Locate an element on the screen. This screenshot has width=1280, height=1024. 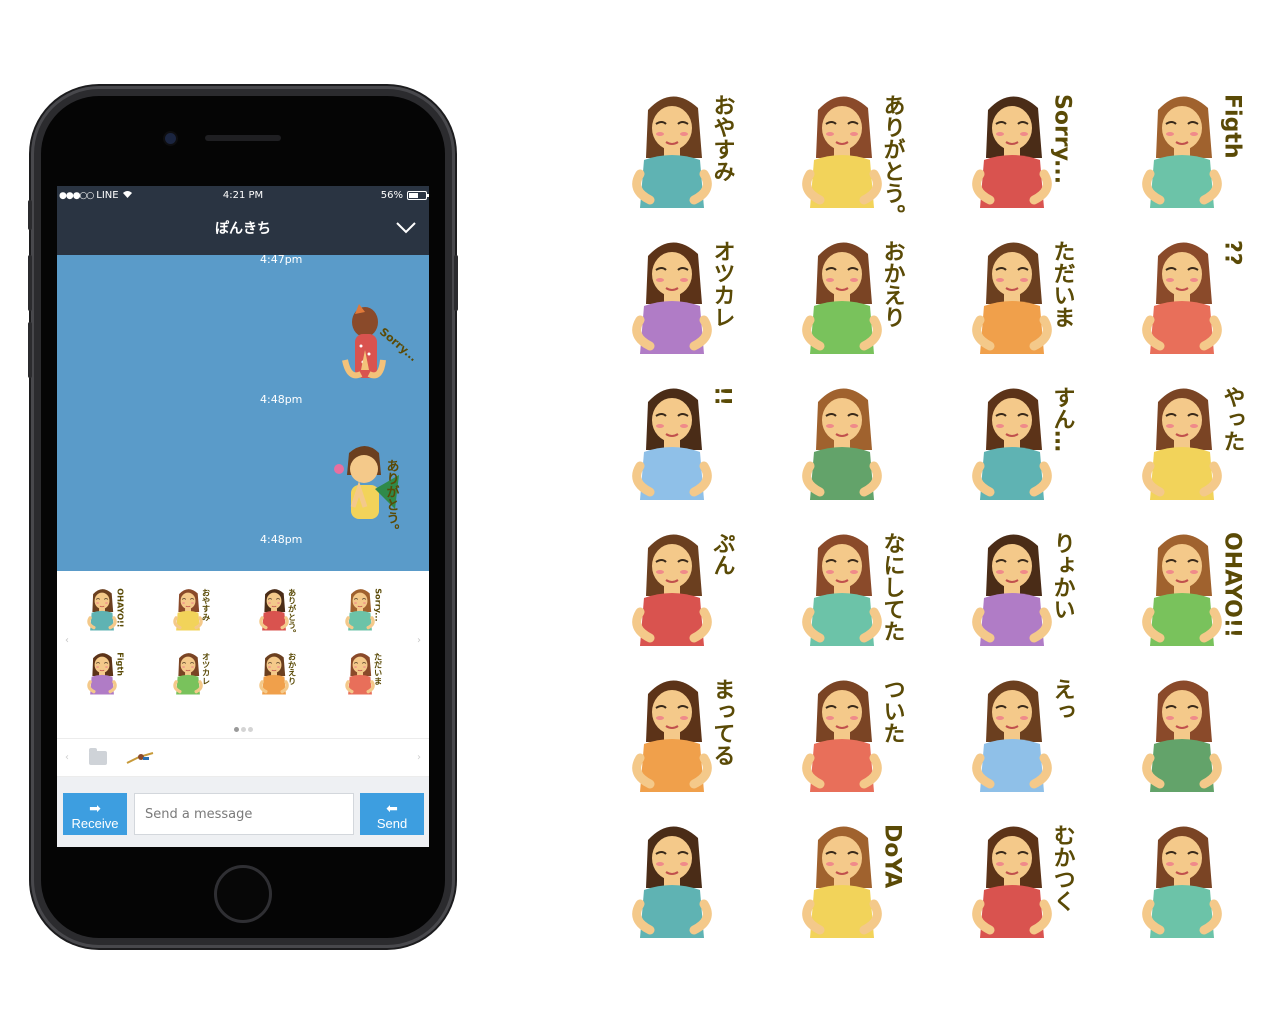
sticker: むかつく is located at coordinates (1020, 880).